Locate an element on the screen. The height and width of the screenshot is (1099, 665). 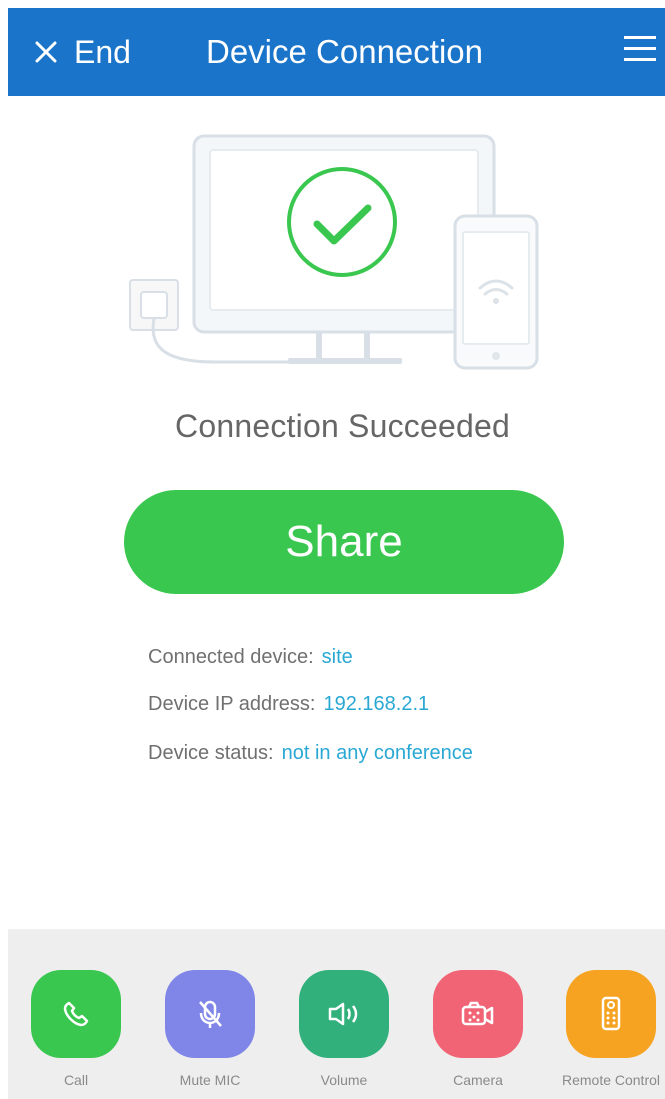
connected-devices-illustration is located at coordinates (334, 252).